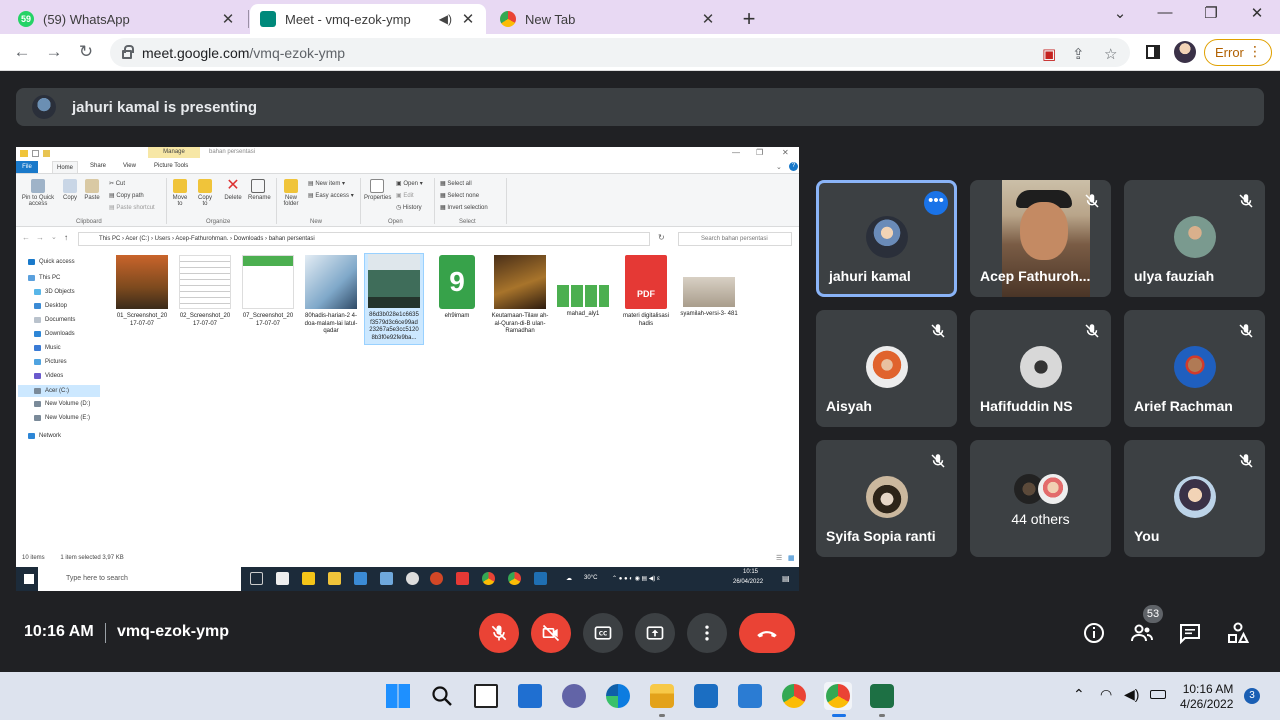  Describe the element at coordinates (707, 633) in the screenshot. I see `more-options-button` at that location.